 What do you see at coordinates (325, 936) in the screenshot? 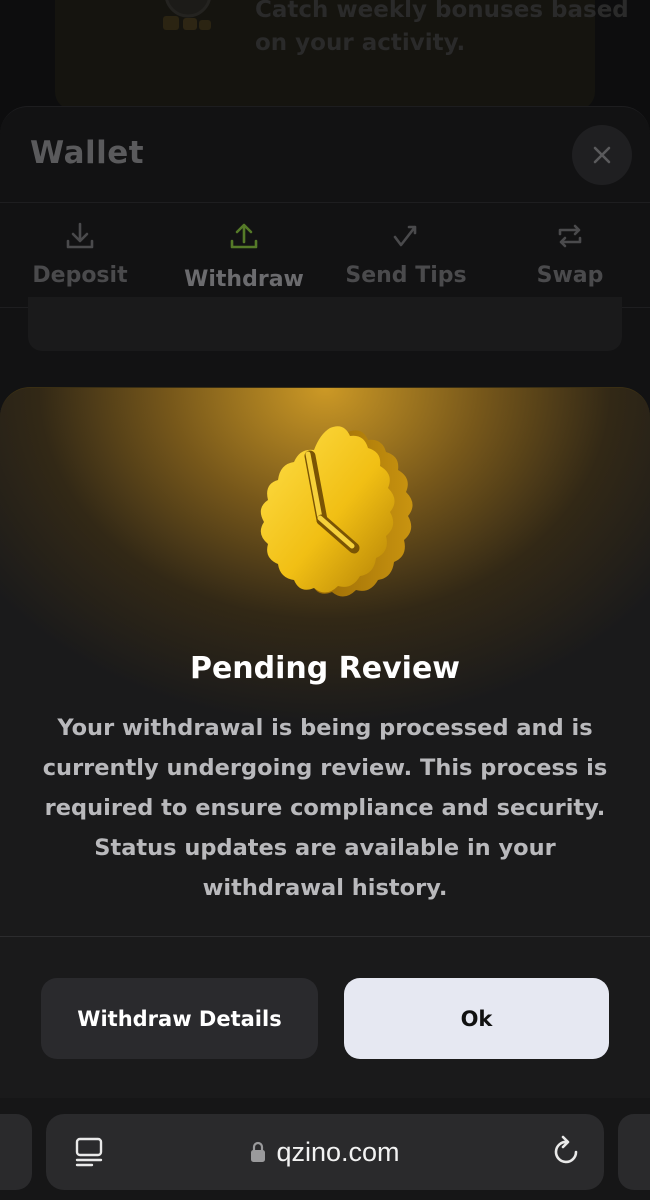
I see `divider` at bounding box center [325, 936].